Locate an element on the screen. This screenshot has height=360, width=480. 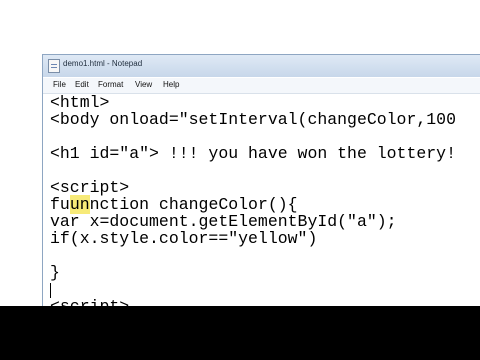
code-line-13: <script> is located at coordinates (89, 302).